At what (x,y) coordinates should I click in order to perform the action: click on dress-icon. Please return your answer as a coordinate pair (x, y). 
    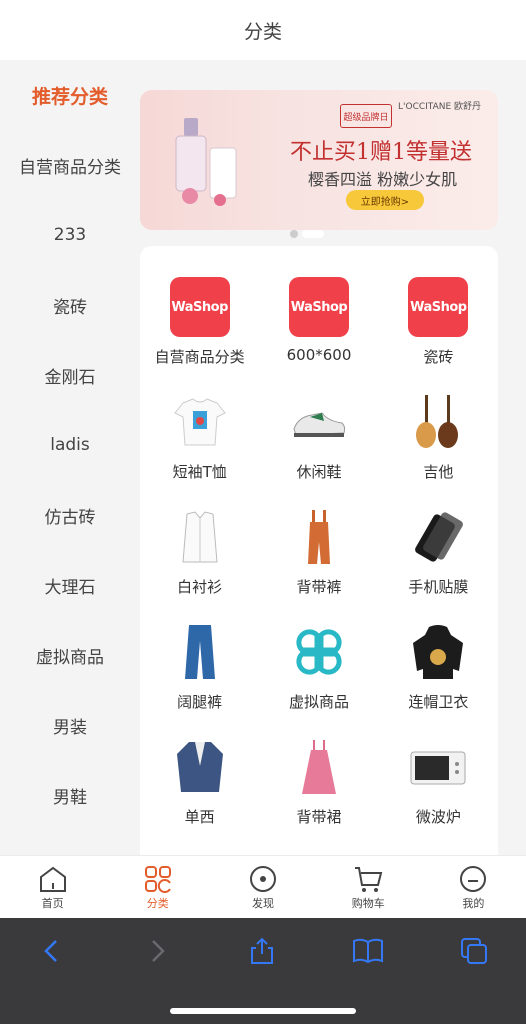
    Looking at the image, I should click on (318, 767).